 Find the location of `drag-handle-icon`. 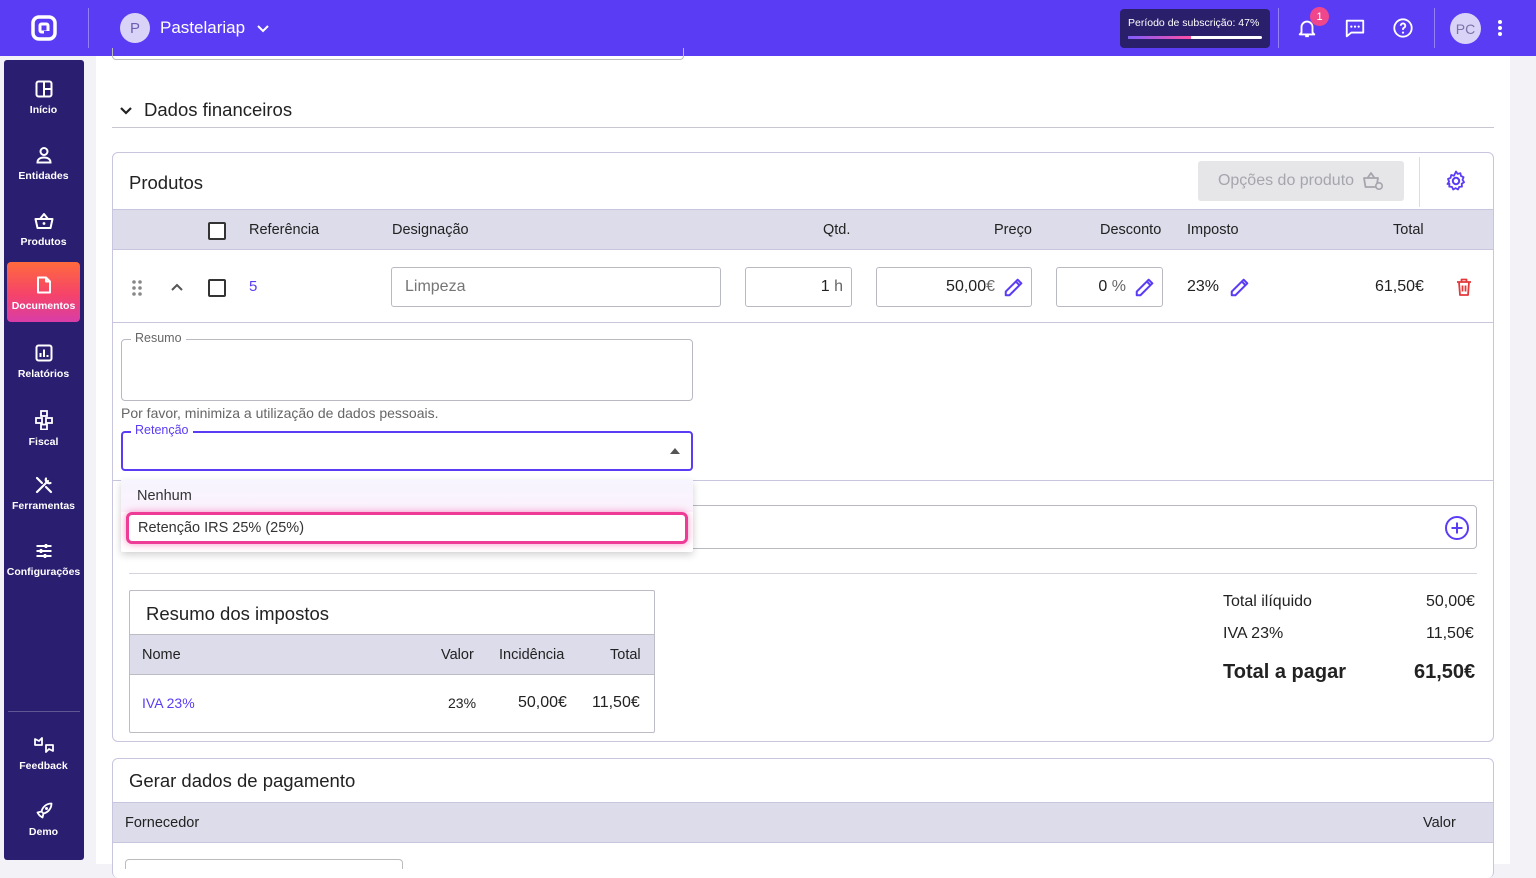

drag-handle-icon is located at coordinates (137, 288).